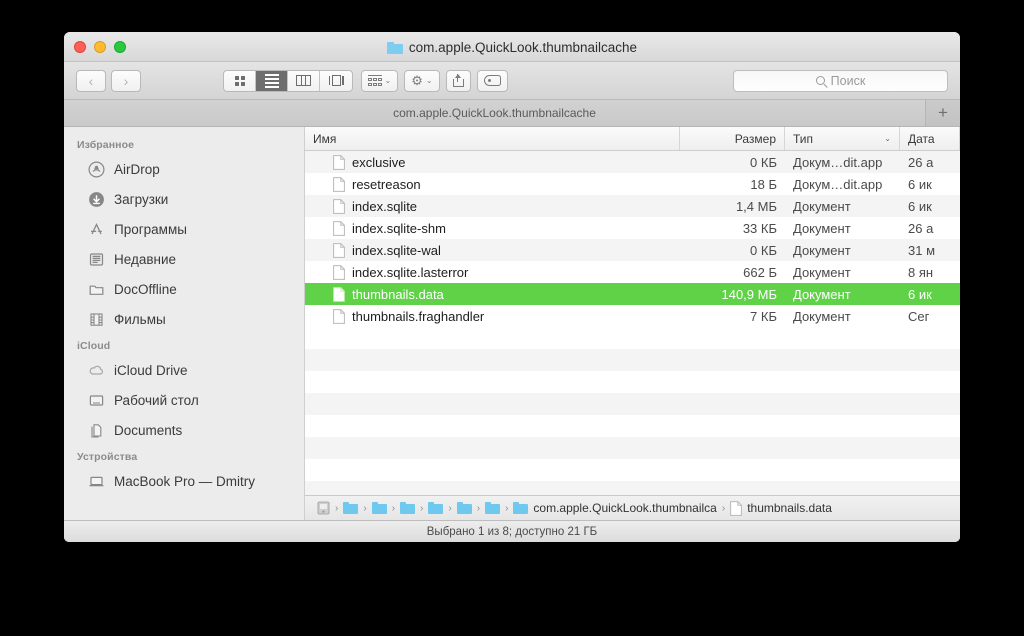 The width and height of the screenshot is (1024, 636). What do you see at coordinates (632, 184) in the screenshot?
I see `table-row: resetreason 18 Б Докум…dit.app 6 ик` at bounding box center [632, 184].